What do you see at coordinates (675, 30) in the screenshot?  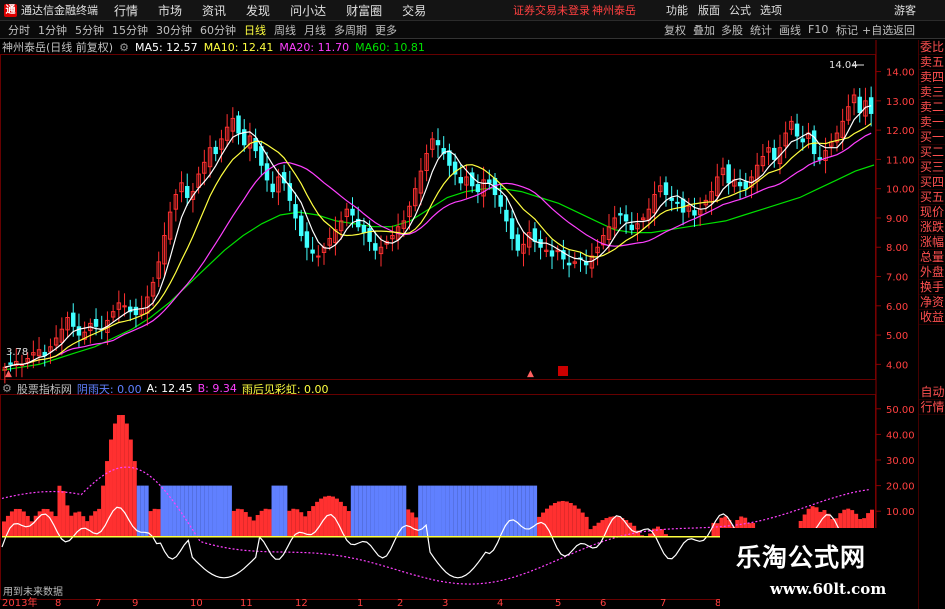 I see `tool-restore-rights: 复权` at bounding box center [675, 30].